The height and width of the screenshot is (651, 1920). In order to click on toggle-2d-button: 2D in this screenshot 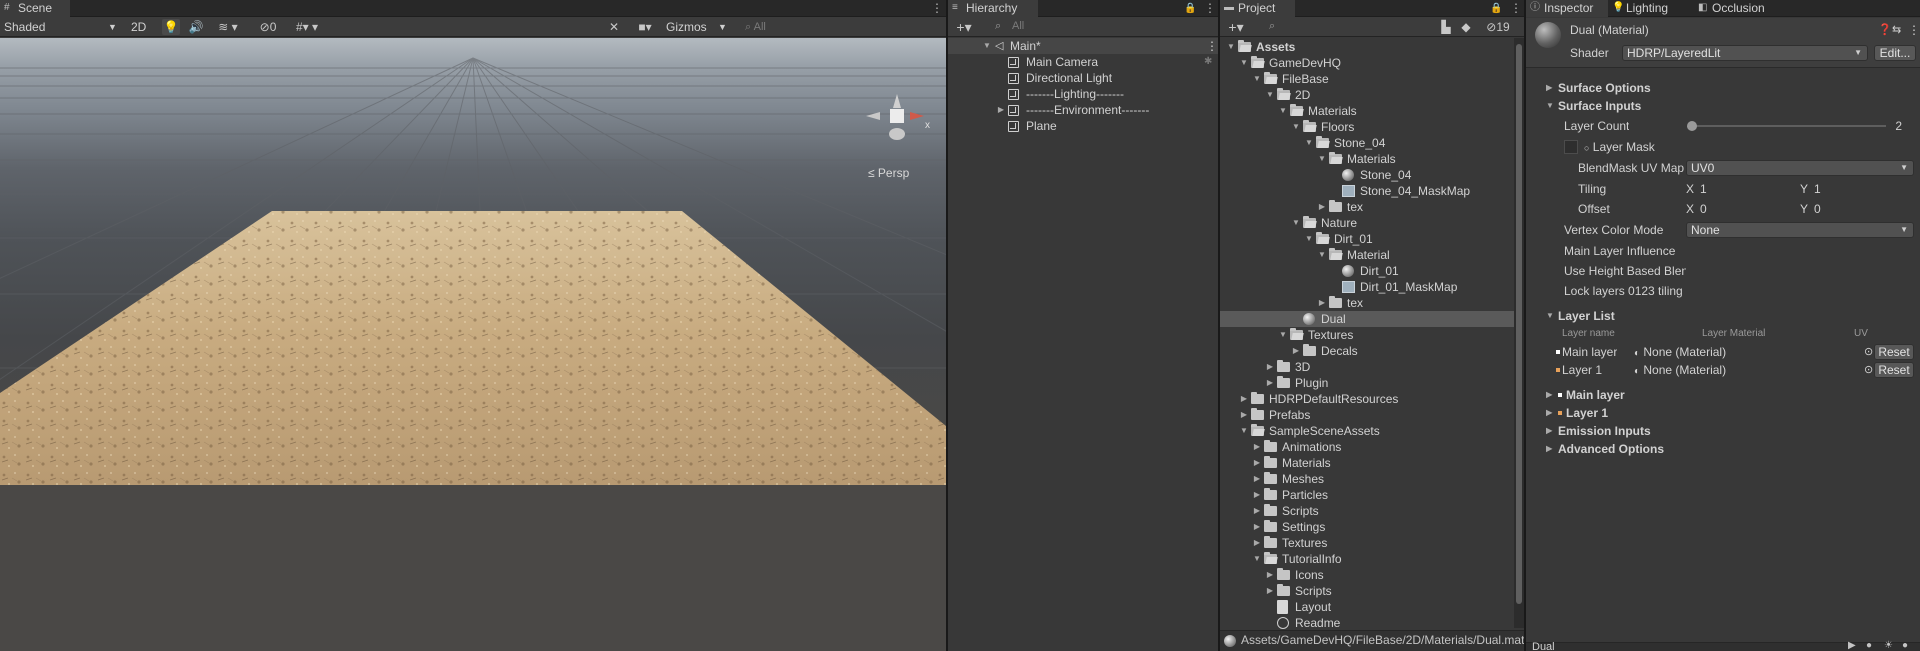, I will do `click(138, 27)`.